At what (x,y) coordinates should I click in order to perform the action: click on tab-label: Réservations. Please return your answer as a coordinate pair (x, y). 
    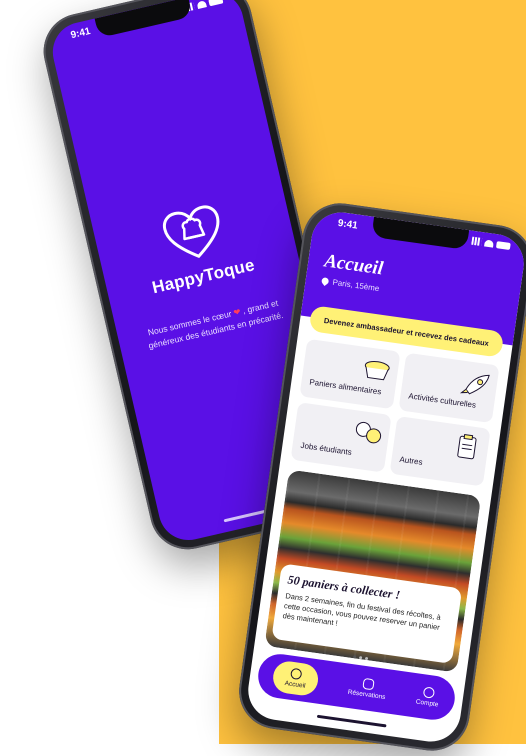
    Looking at the image, I should click on (366, 695).